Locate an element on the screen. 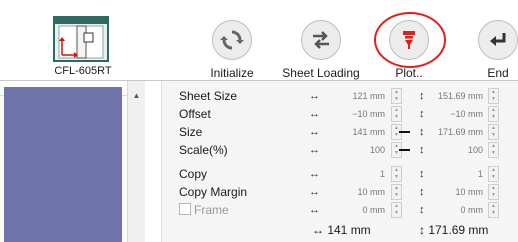 Image resolution: width=518 pixels, height=242 pixels. offset-x-spinner: ▲ ▼ is located at coordinates (396, 114).